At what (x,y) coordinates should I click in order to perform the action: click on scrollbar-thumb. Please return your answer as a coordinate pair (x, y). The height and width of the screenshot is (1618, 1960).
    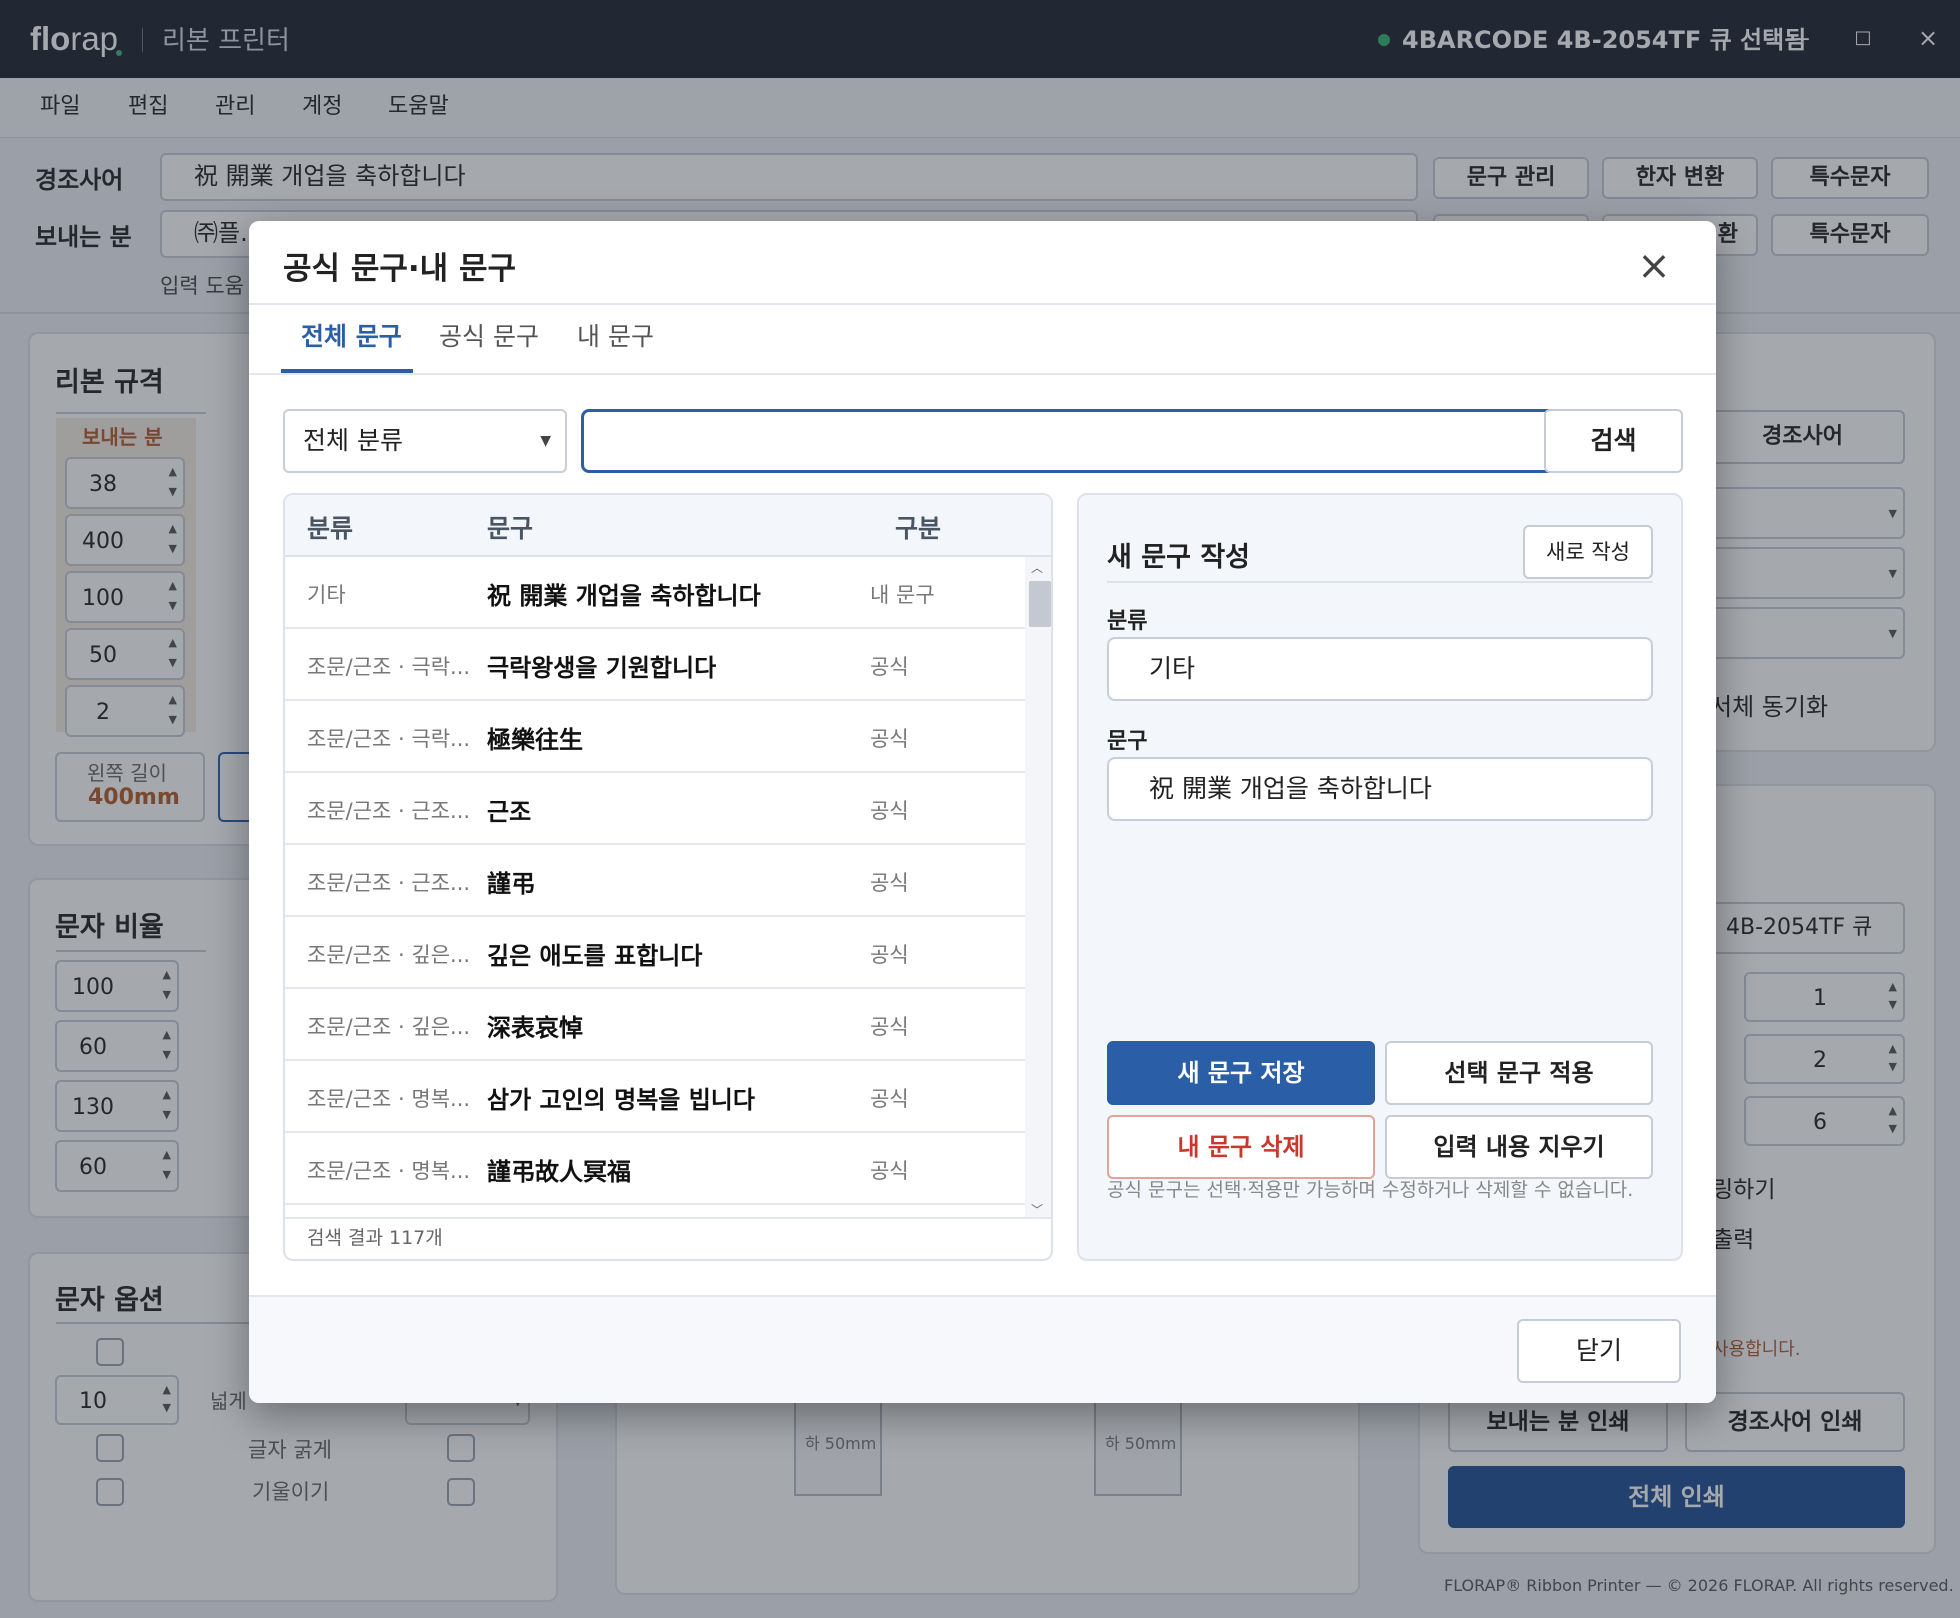
    Looking at the image, I should click on (1040, 604).